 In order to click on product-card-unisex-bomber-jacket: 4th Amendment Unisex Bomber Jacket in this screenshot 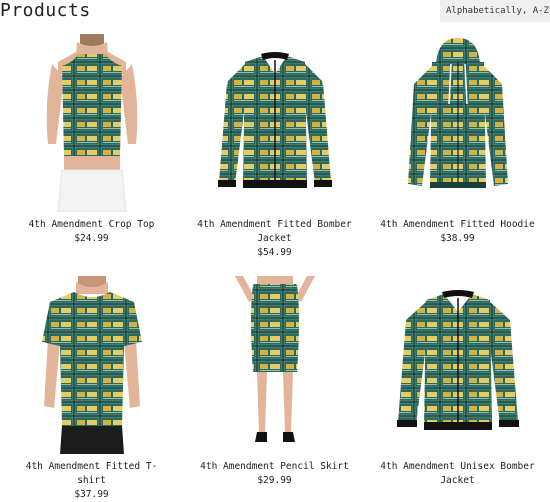, I will do `click(457, 382)`.